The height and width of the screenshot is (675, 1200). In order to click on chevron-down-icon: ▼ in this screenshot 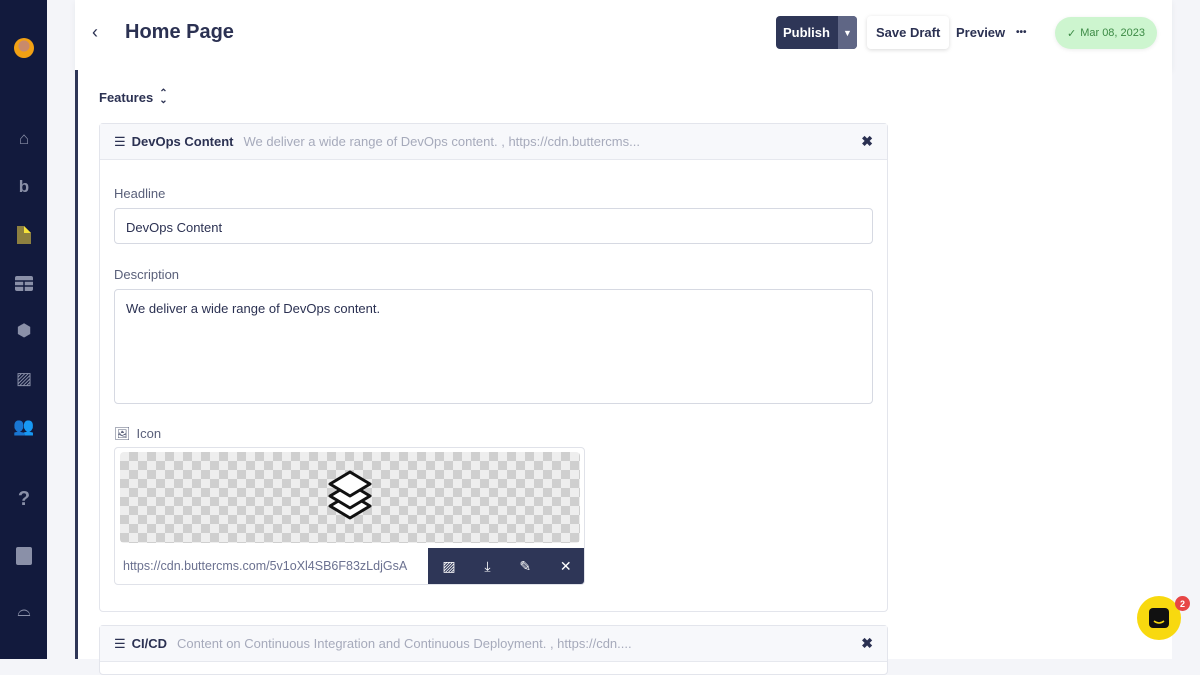, I will do `click(847, 32)`.